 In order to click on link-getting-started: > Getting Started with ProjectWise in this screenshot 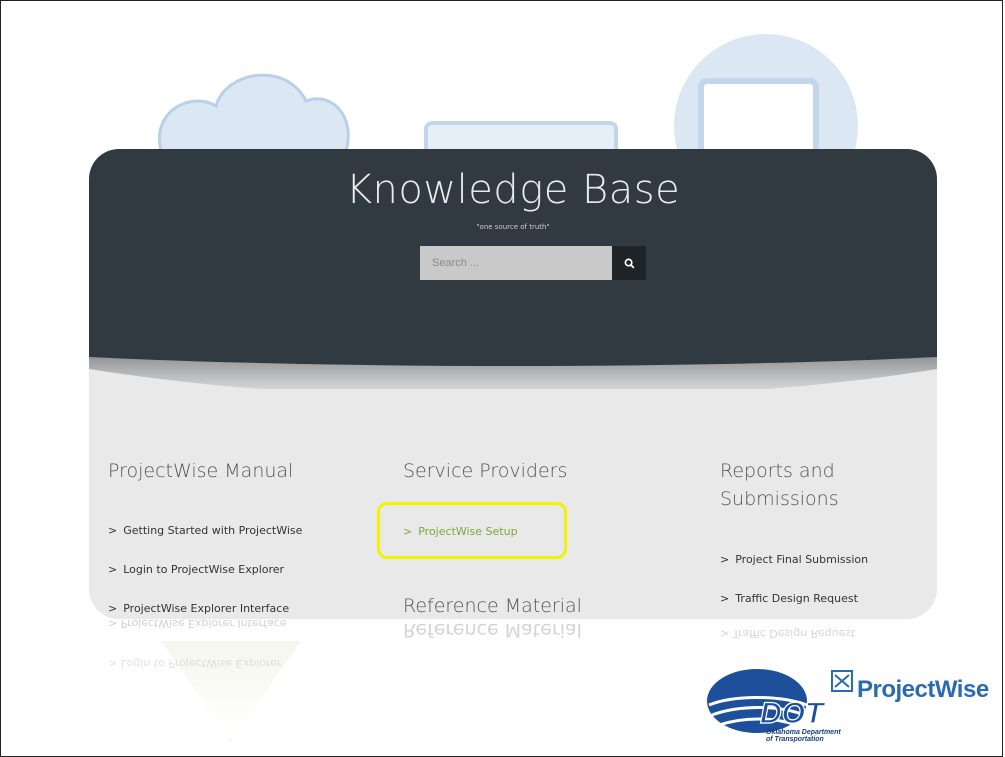, I will do `click(205, 530)`.